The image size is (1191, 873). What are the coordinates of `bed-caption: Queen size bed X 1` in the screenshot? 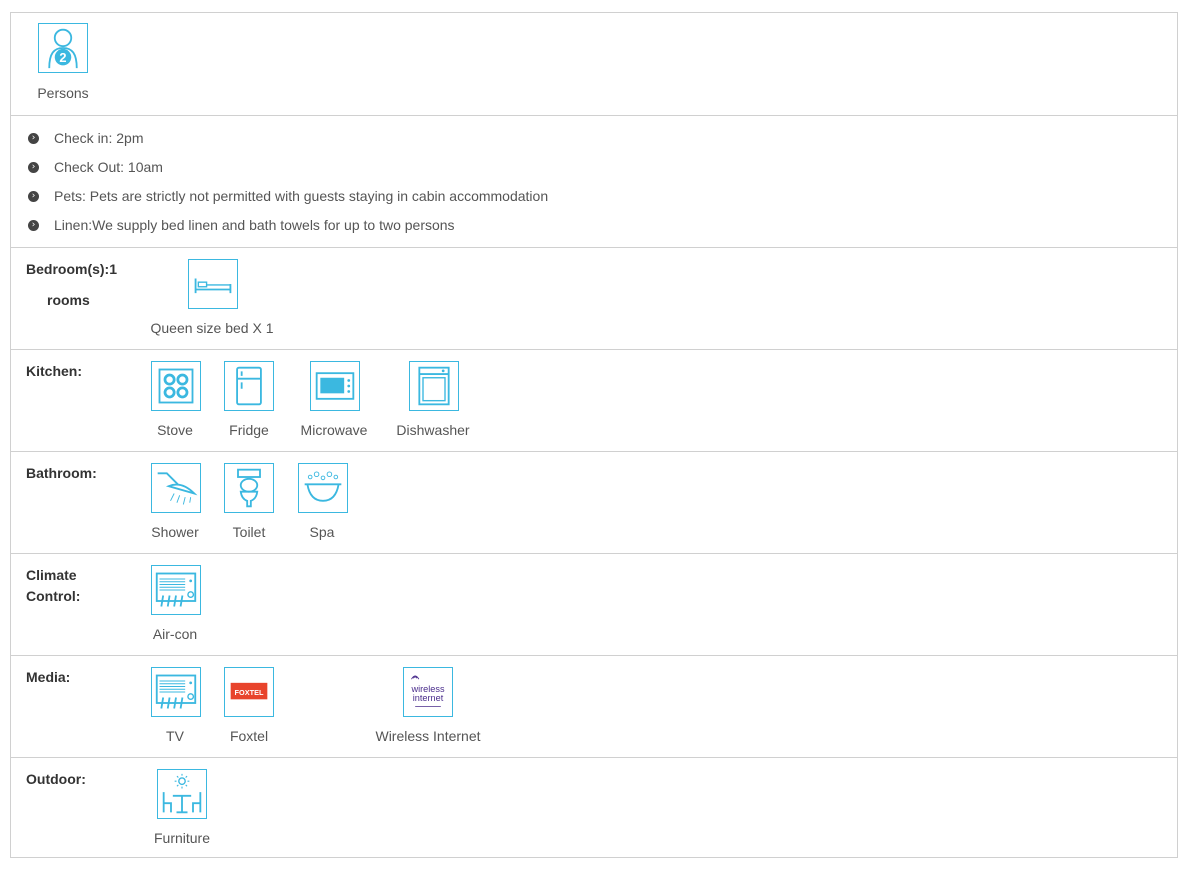 It's located at (212, 328).